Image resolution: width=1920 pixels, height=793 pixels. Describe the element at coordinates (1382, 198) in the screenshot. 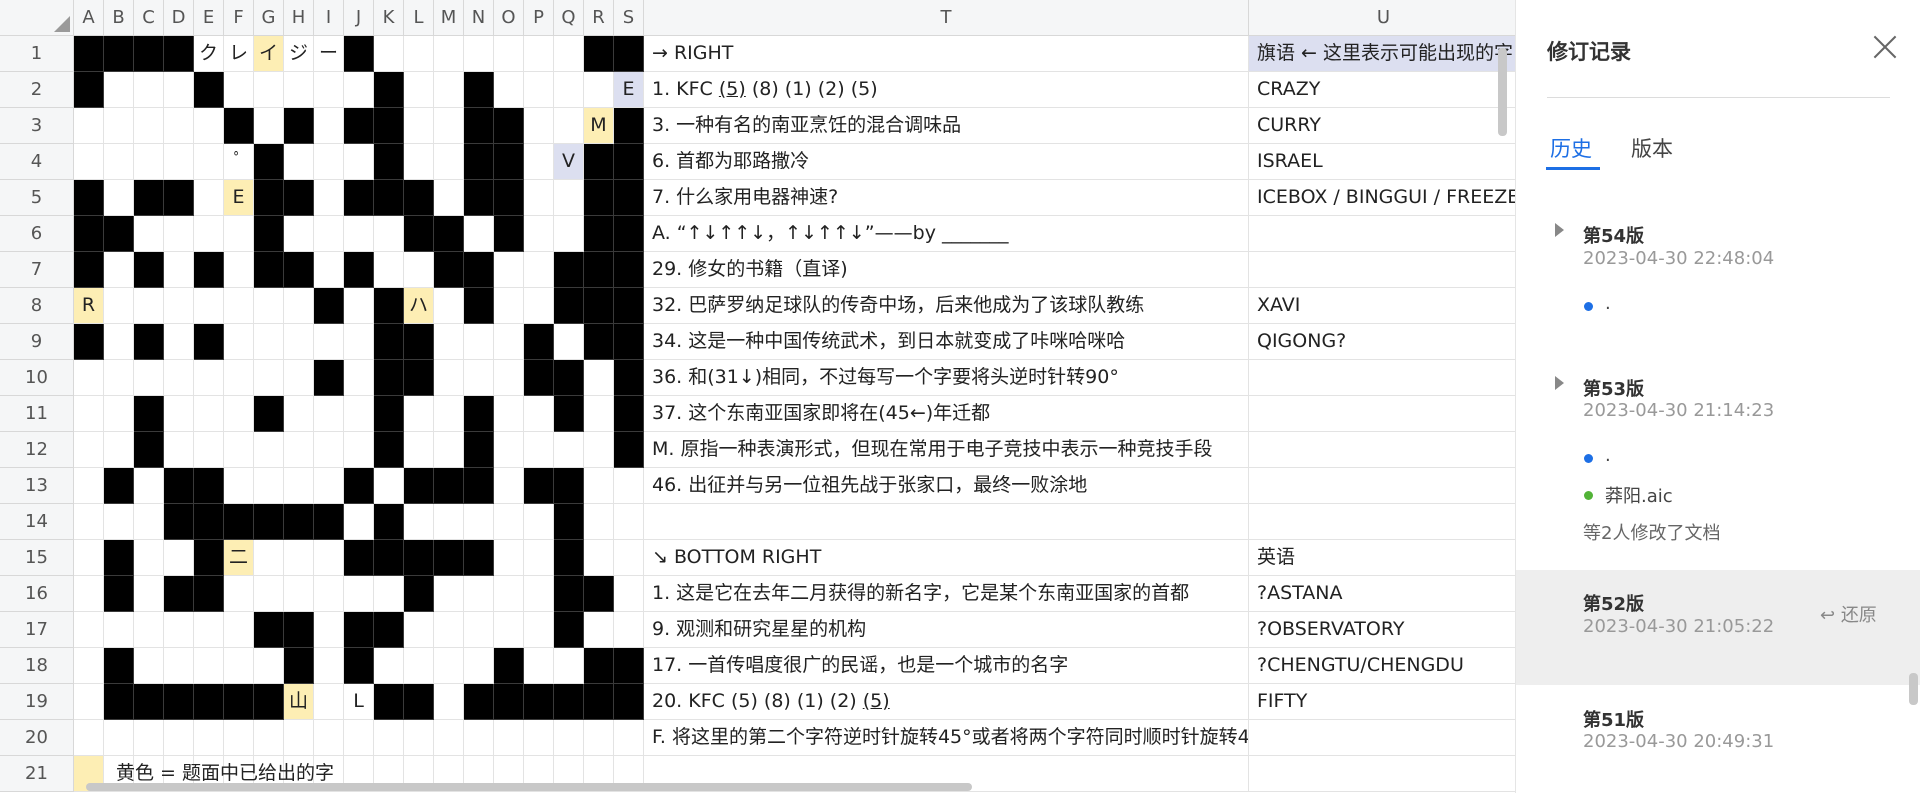

I see `answer-cell: ICEBOX / BINGGUI / FREEZER` at that location.